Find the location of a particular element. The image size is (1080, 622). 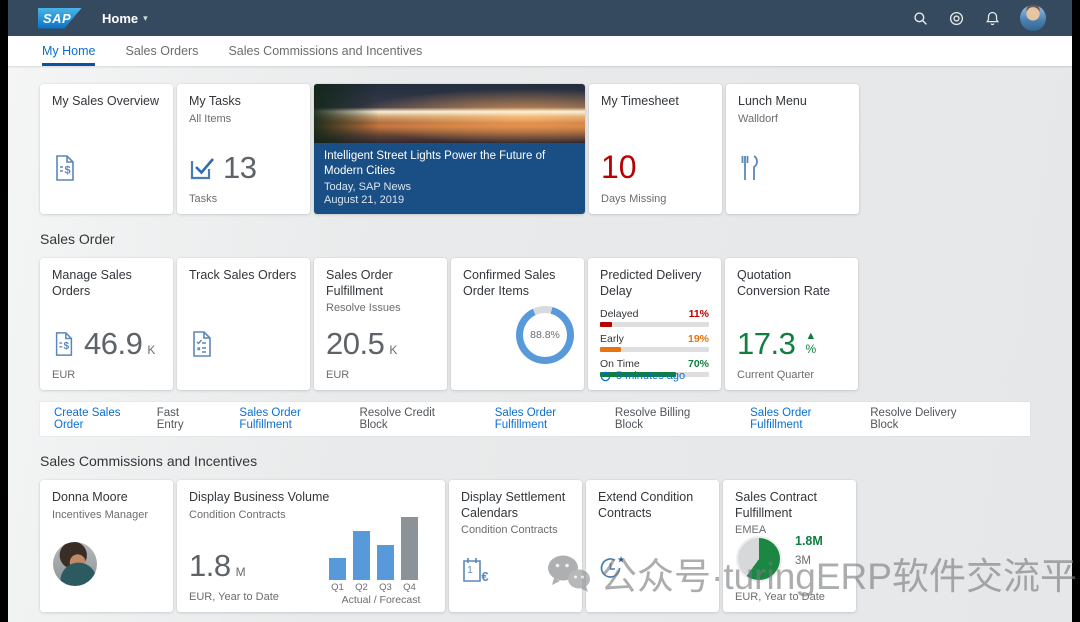

sales-document-icon: $ is located at coordinates (64, 344).